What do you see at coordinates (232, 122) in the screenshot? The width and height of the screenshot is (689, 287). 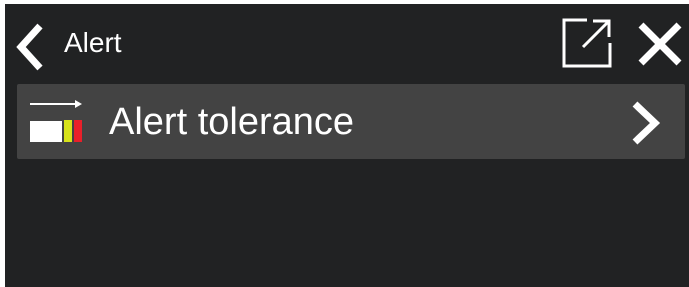 I see `list-item-label: Alert tolerance` at bounding box center [232, 122].